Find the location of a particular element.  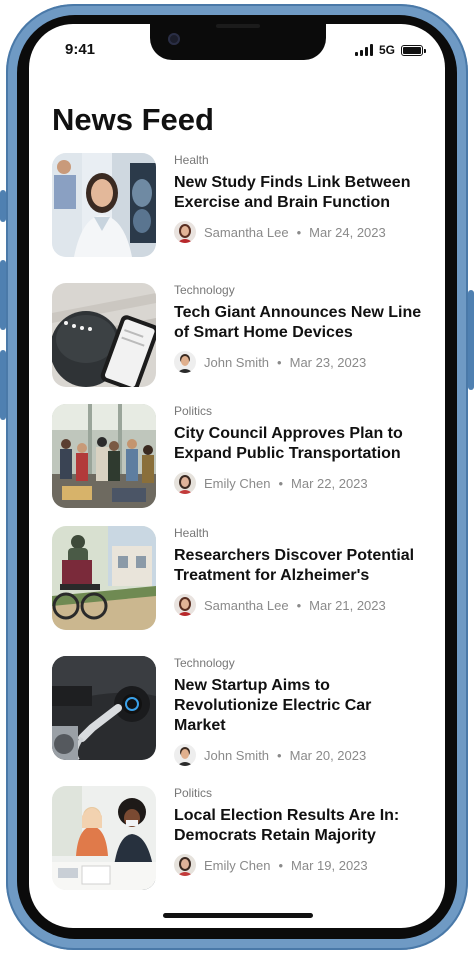

volume-up-button is located at coordinates (3, 295).